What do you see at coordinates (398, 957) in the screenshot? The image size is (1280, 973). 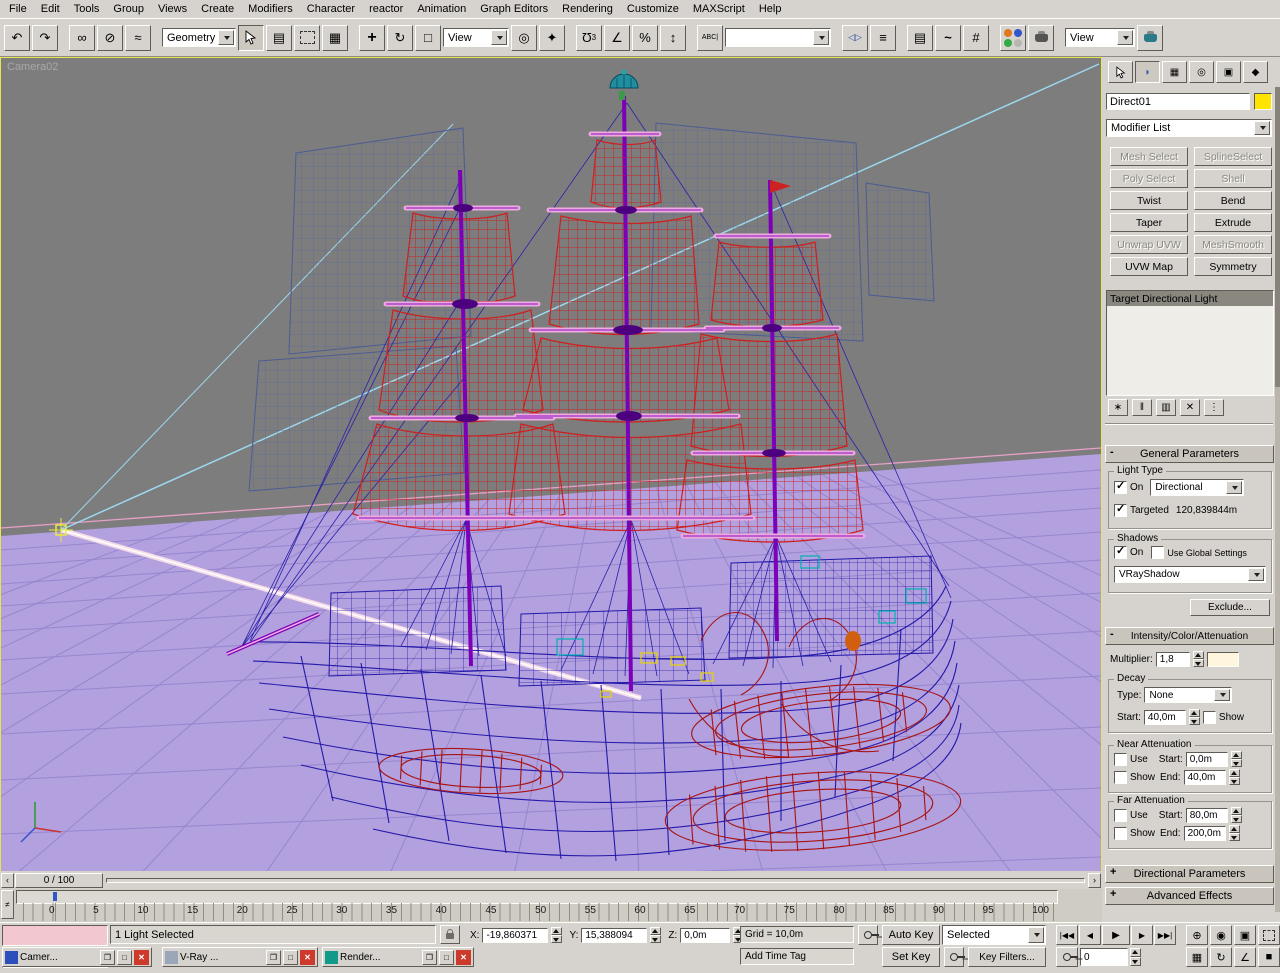 I see `minimized-window-render: Render... ❐ □ ✕` at bounding box center [398, 957].